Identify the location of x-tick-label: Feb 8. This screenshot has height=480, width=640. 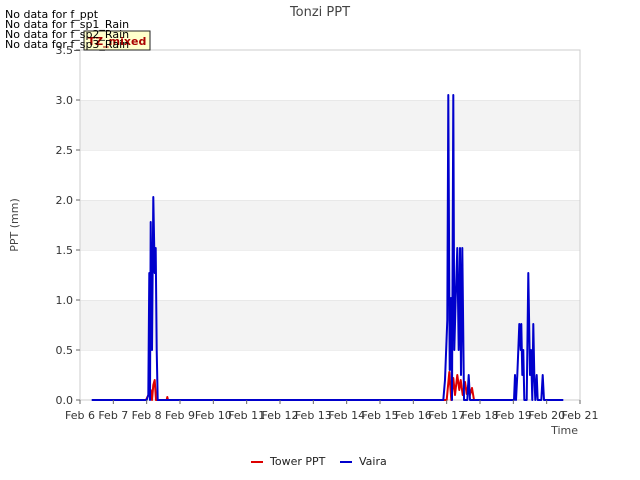
(147, 415).